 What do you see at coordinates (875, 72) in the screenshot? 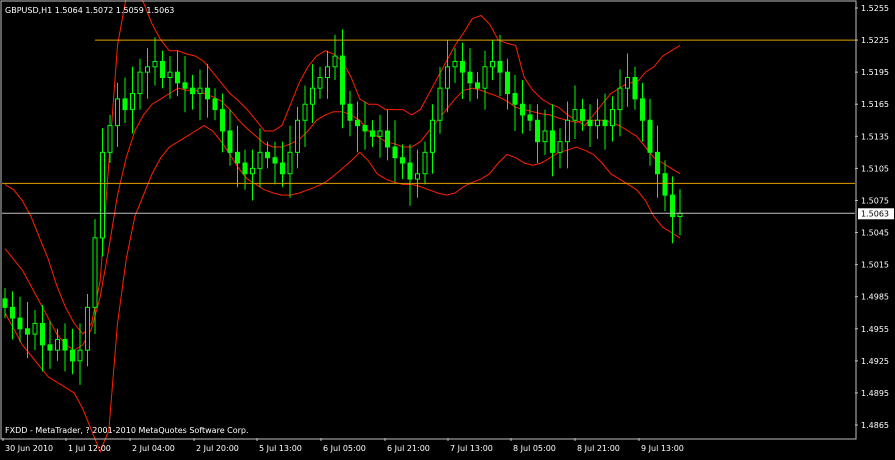
I see `price-tick-label: 1.5195` at bounding box center [875, 72].